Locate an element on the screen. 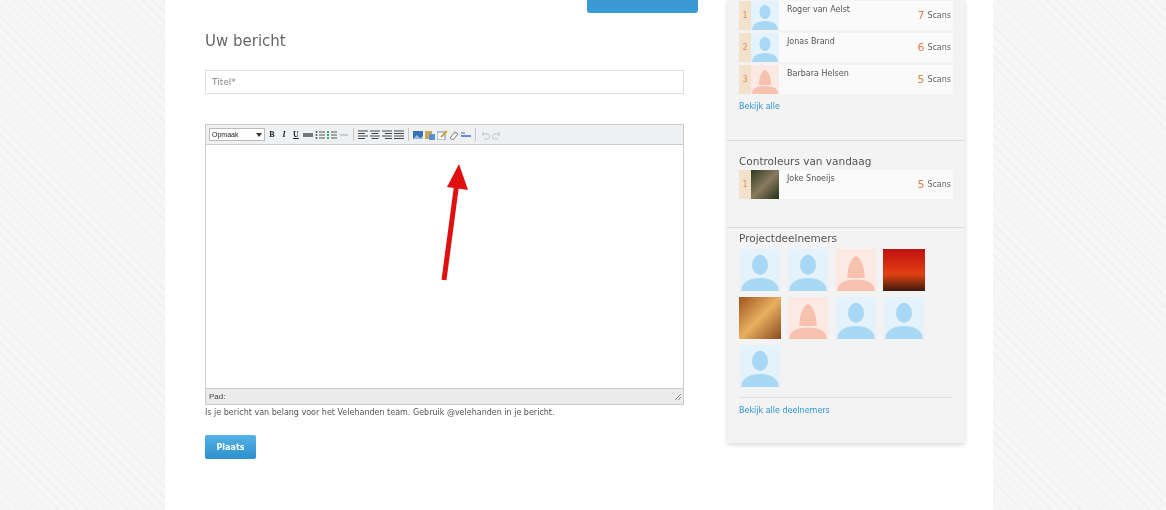  rank-number: 2 is located at coordinates (745, 47).